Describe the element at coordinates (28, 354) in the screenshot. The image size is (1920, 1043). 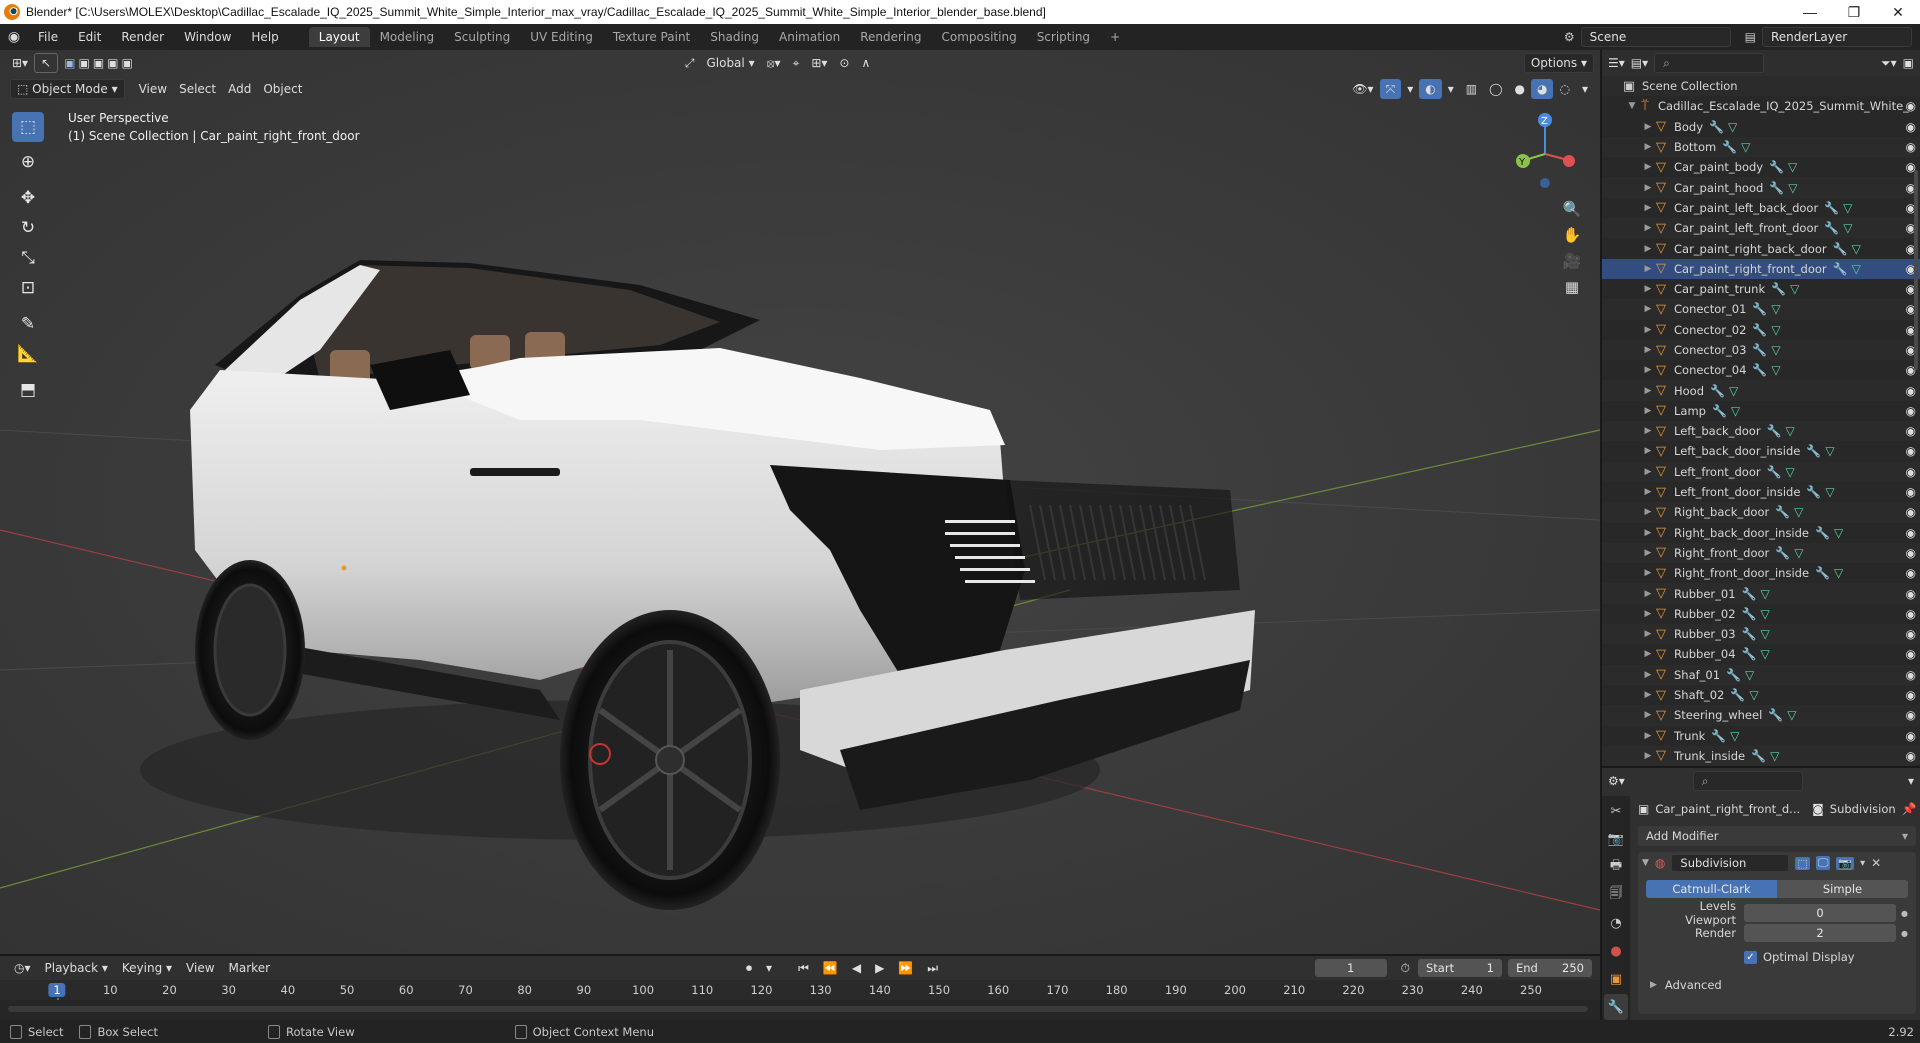
I see `measure-tool-icon: 📐` at that location.